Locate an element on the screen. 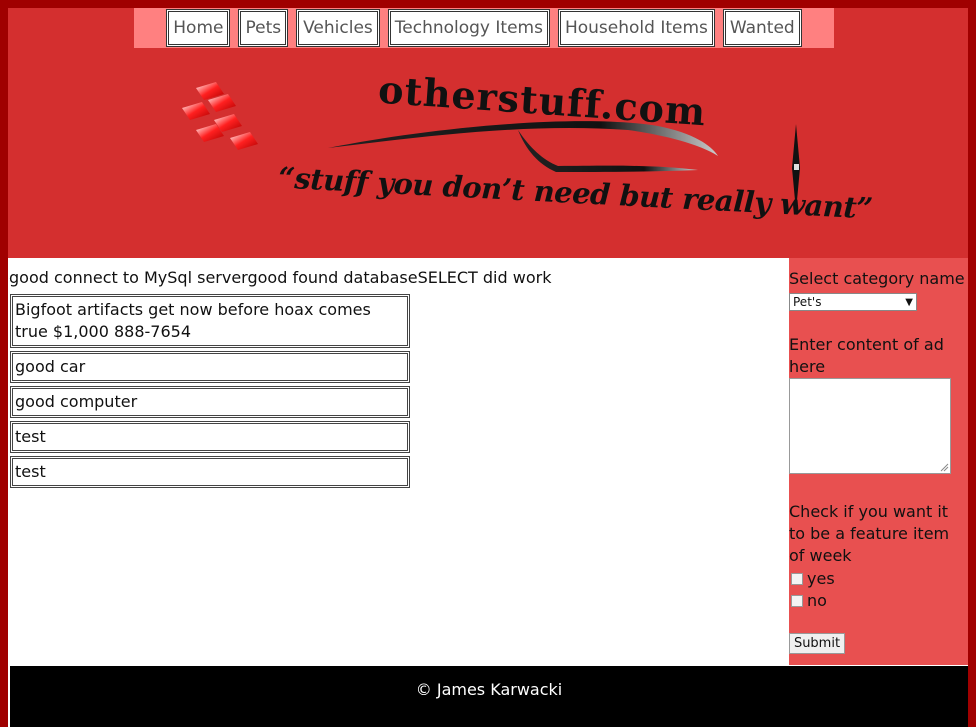 The height and width of the screenshot is (727, 976). nav-pets: Pets is located at coordinates (263, 28).